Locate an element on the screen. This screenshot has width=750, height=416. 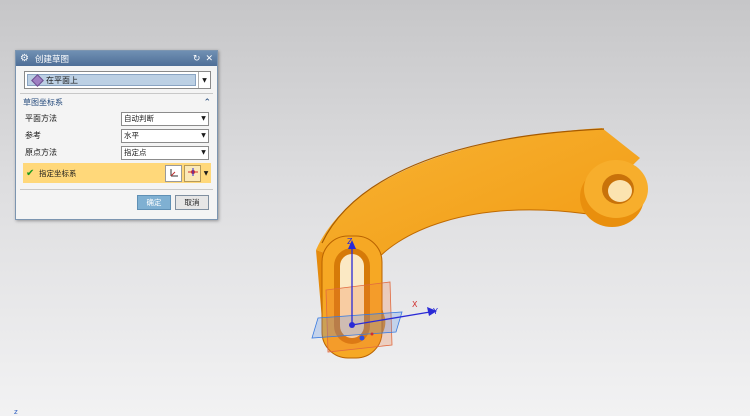
reference-value: 水平 is located at coordinates (131, 135).